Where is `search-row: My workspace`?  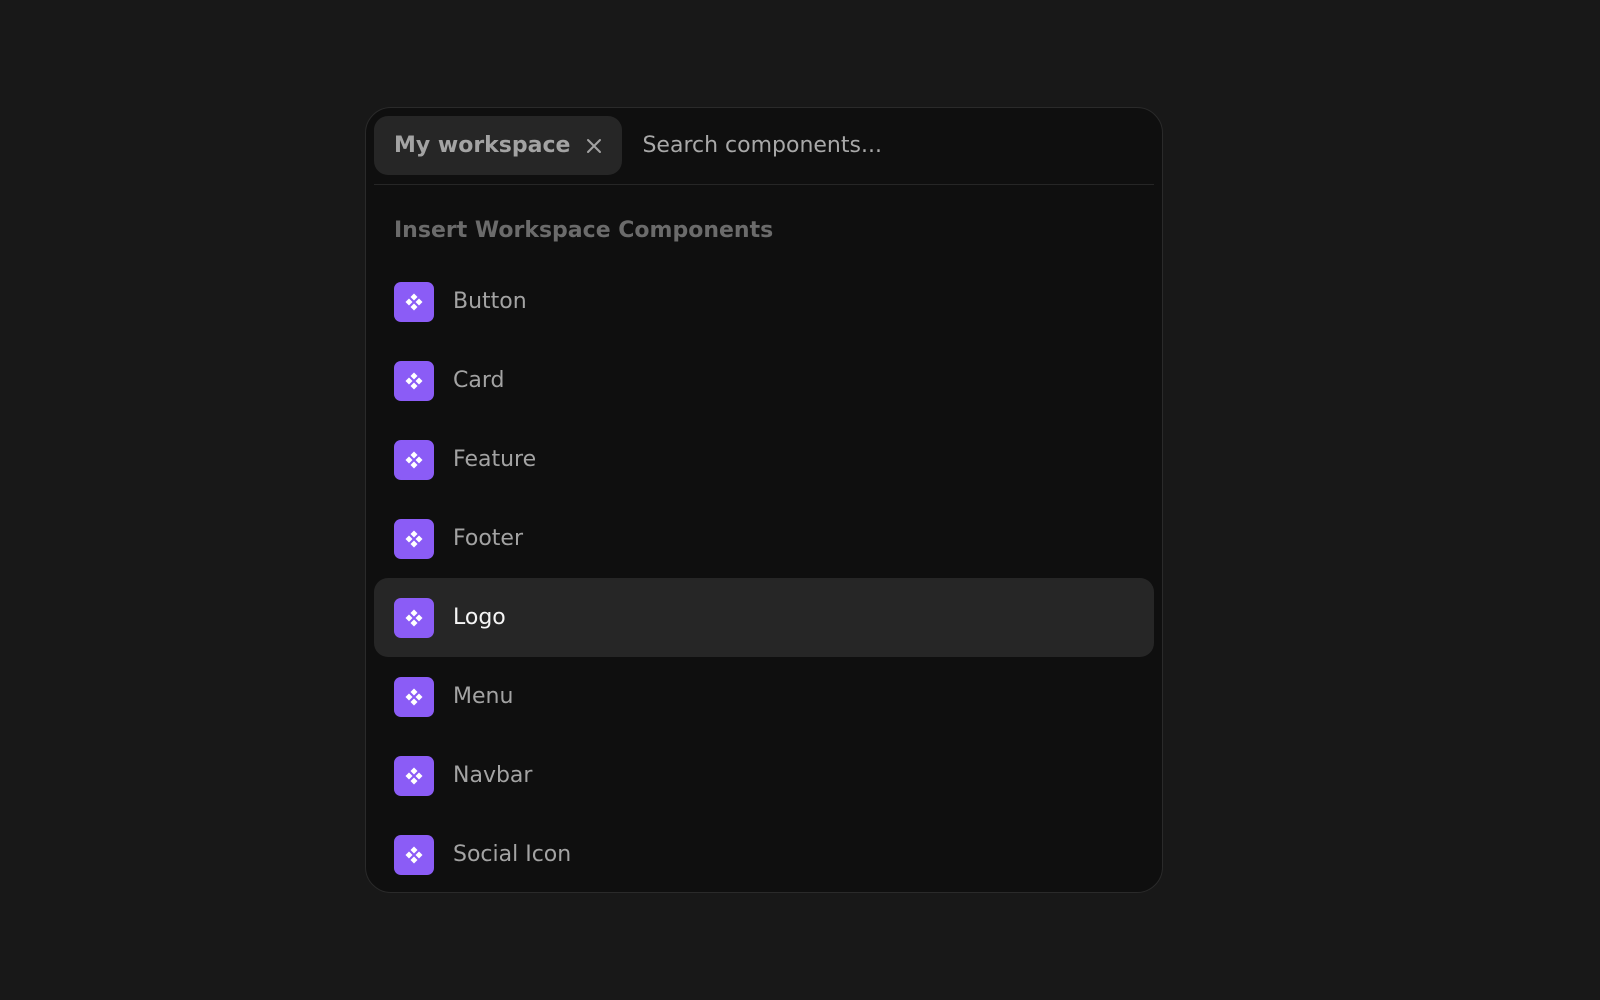
search-row: My workspace is located at coordinates (764, 145).